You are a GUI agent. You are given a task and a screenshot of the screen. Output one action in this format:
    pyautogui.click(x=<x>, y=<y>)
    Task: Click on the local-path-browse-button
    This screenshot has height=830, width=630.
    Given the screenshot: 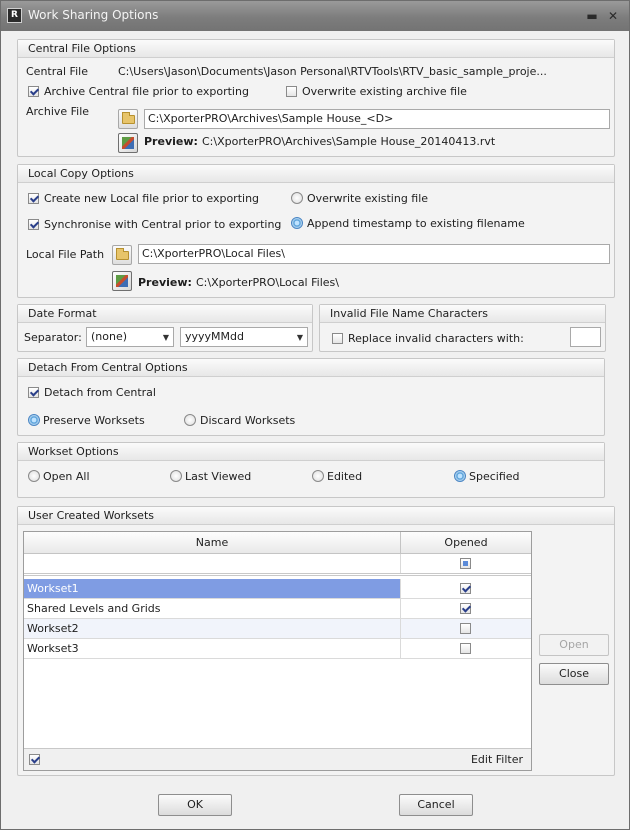 What is the action you would take?
    pyautogui.click(x=122, y=255)
    